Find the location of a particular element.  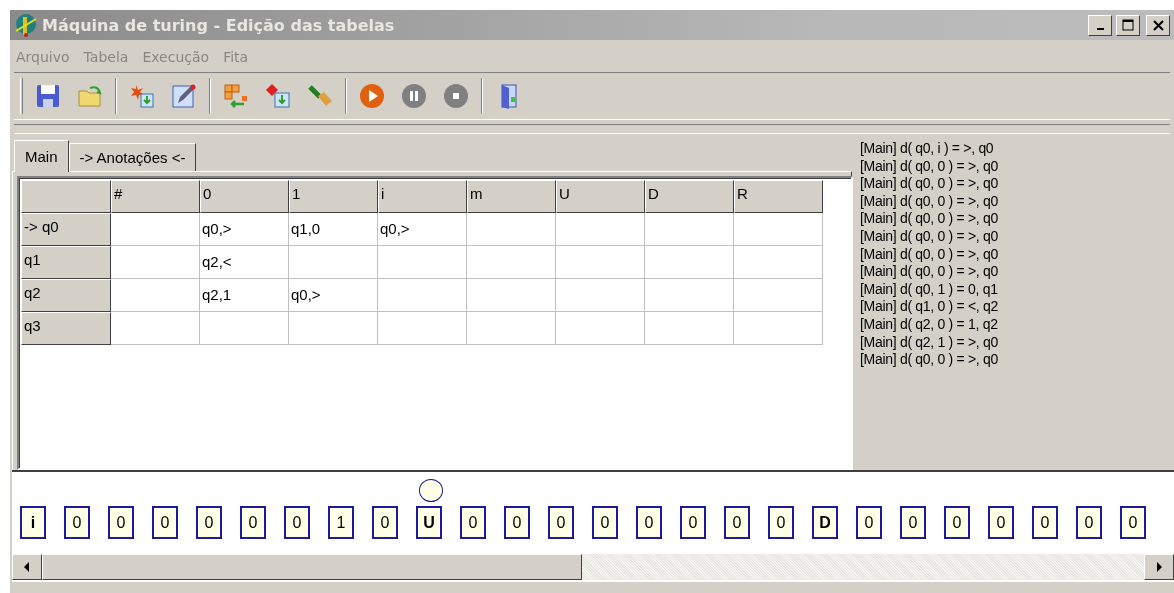

column-header: 1 is located at coordinates (333, 196).